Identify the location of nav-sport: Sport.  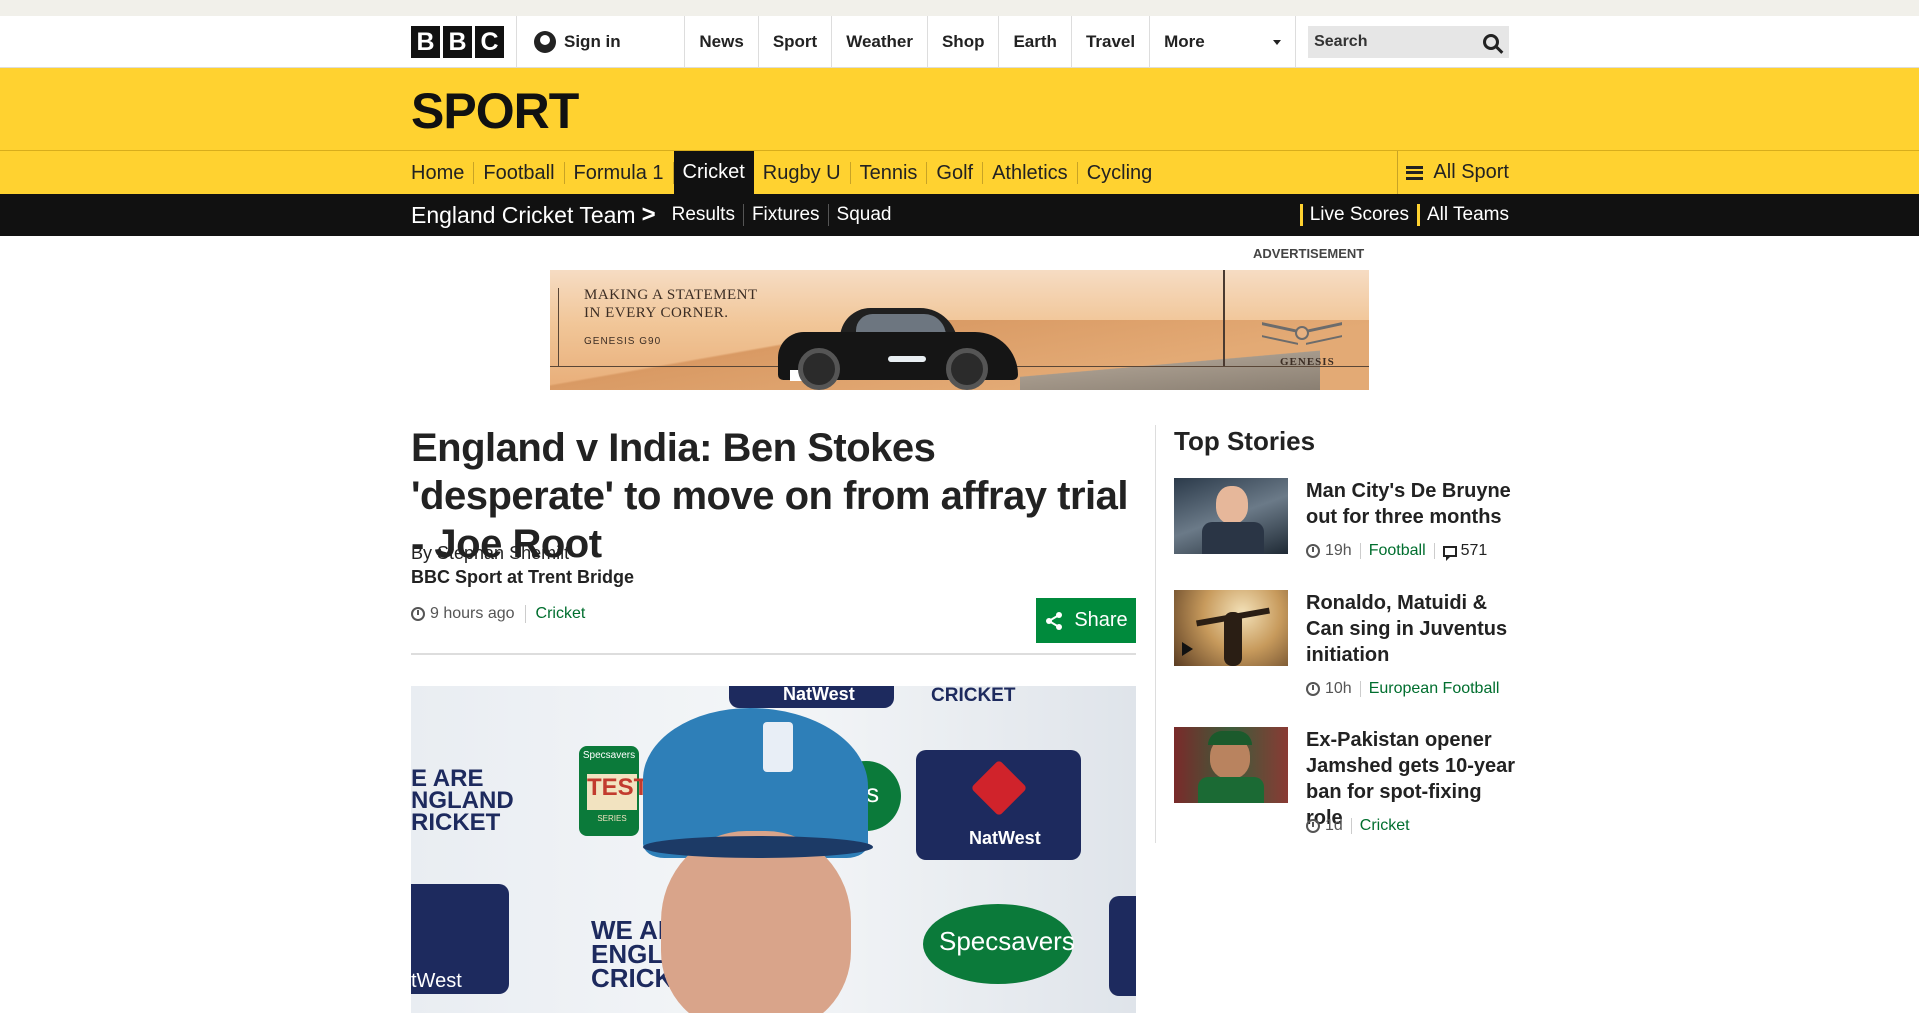
(796, 42).